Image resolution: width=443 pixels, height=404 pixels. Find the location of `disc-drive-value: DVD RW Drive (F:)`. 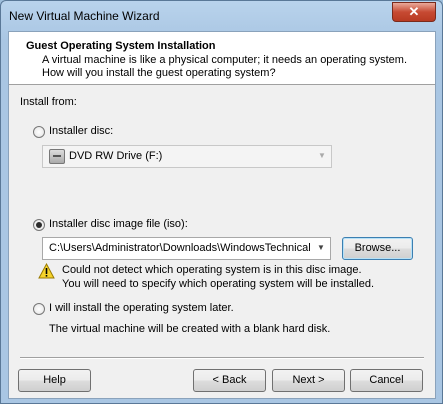

disc-drive-value: DVD RW Drive (F:) is located at coordinates (116, 156).